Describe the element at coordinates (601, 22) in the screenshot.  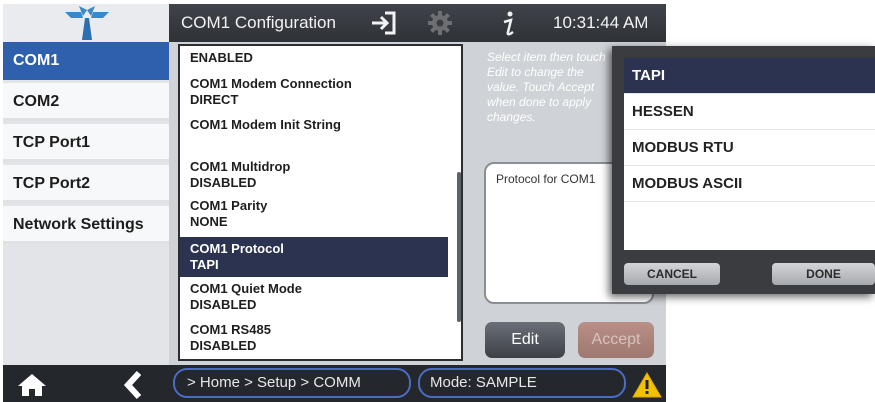
I see `clock: 10:31:44 AM` at that location.